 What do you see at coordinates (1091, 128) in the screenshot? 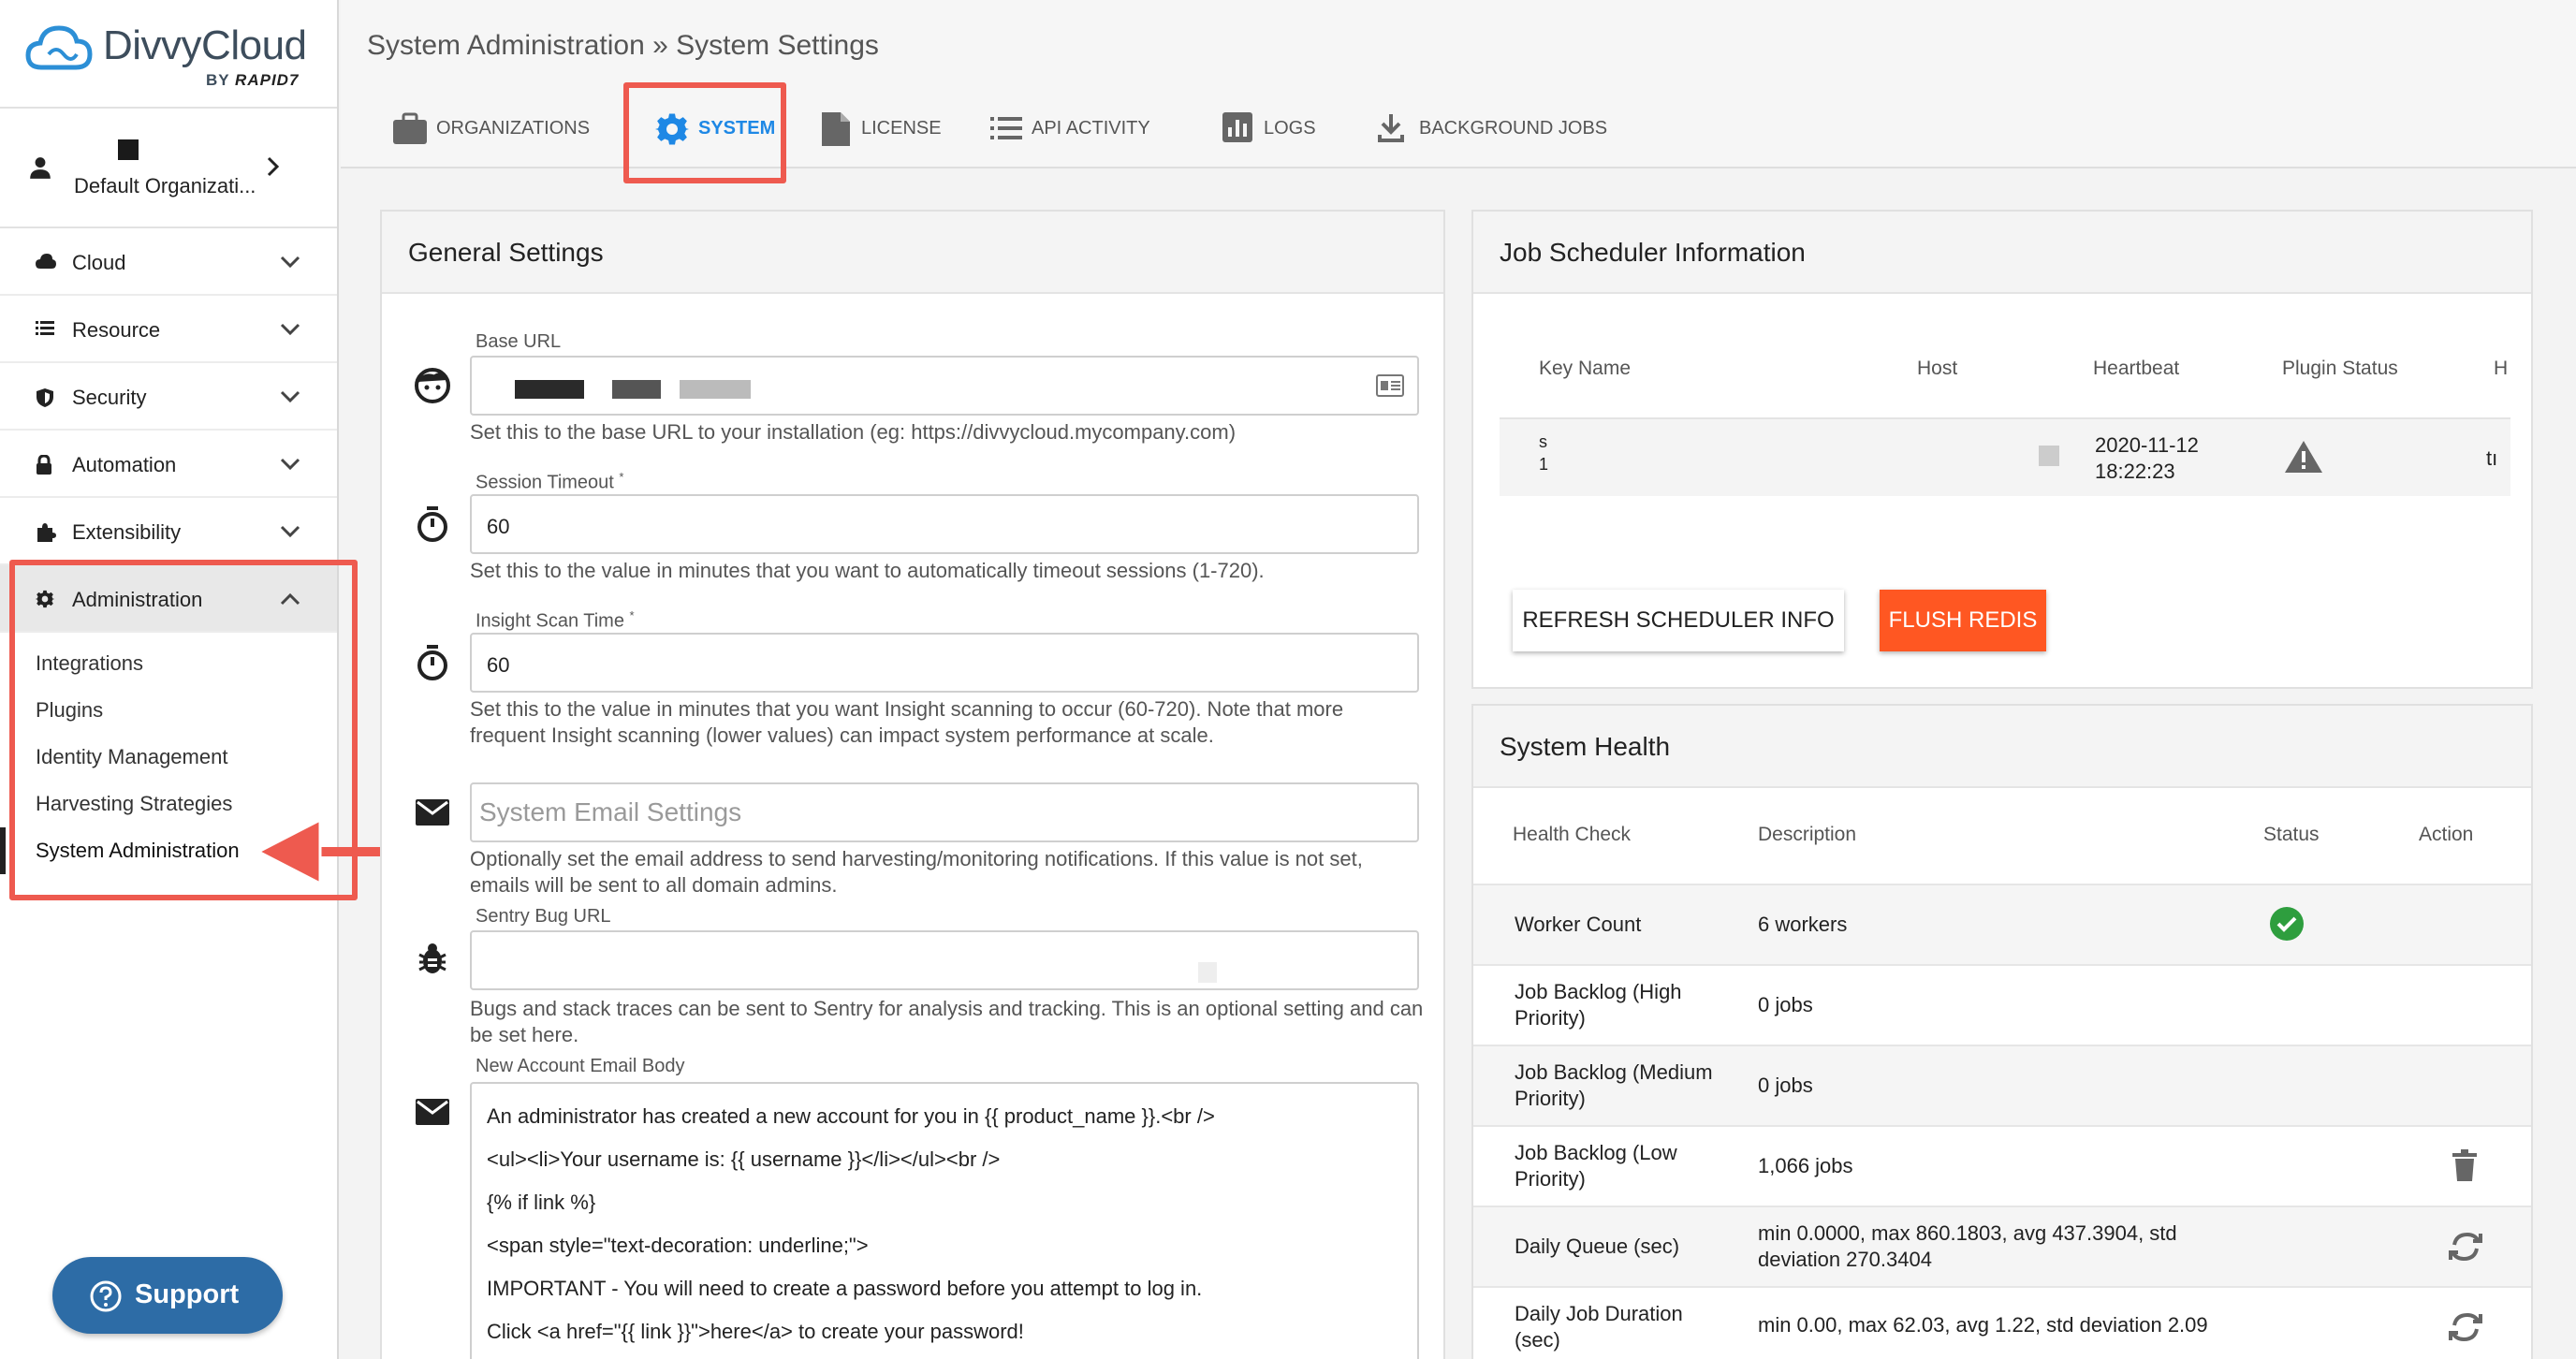
I see `tab-label: API ACTIVITY` at bounding box center [1091, 128].